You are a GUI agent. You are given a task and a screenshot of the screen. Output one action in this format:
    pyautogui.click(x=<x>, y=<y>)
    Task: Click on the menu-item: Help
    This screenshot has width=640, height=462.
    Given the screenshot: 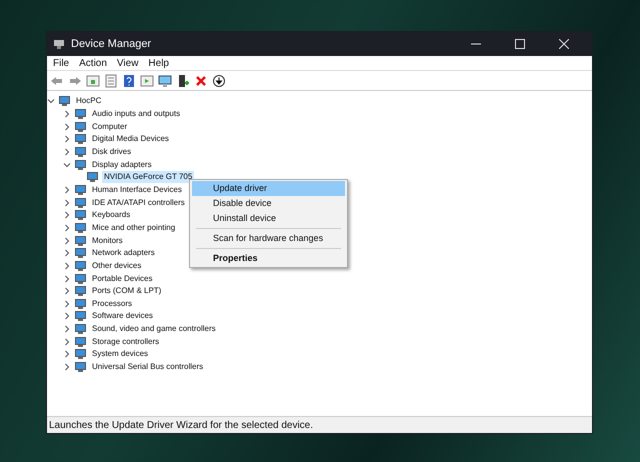 What is the action you would take?
    pyautogui.click(x=158, y=63)
    